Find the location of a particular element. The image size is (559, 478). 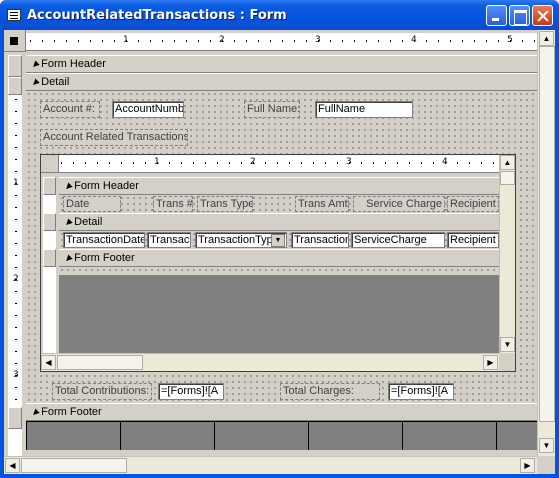

header-label-trans-type: Trans Type is located at coordinates (225, 204).